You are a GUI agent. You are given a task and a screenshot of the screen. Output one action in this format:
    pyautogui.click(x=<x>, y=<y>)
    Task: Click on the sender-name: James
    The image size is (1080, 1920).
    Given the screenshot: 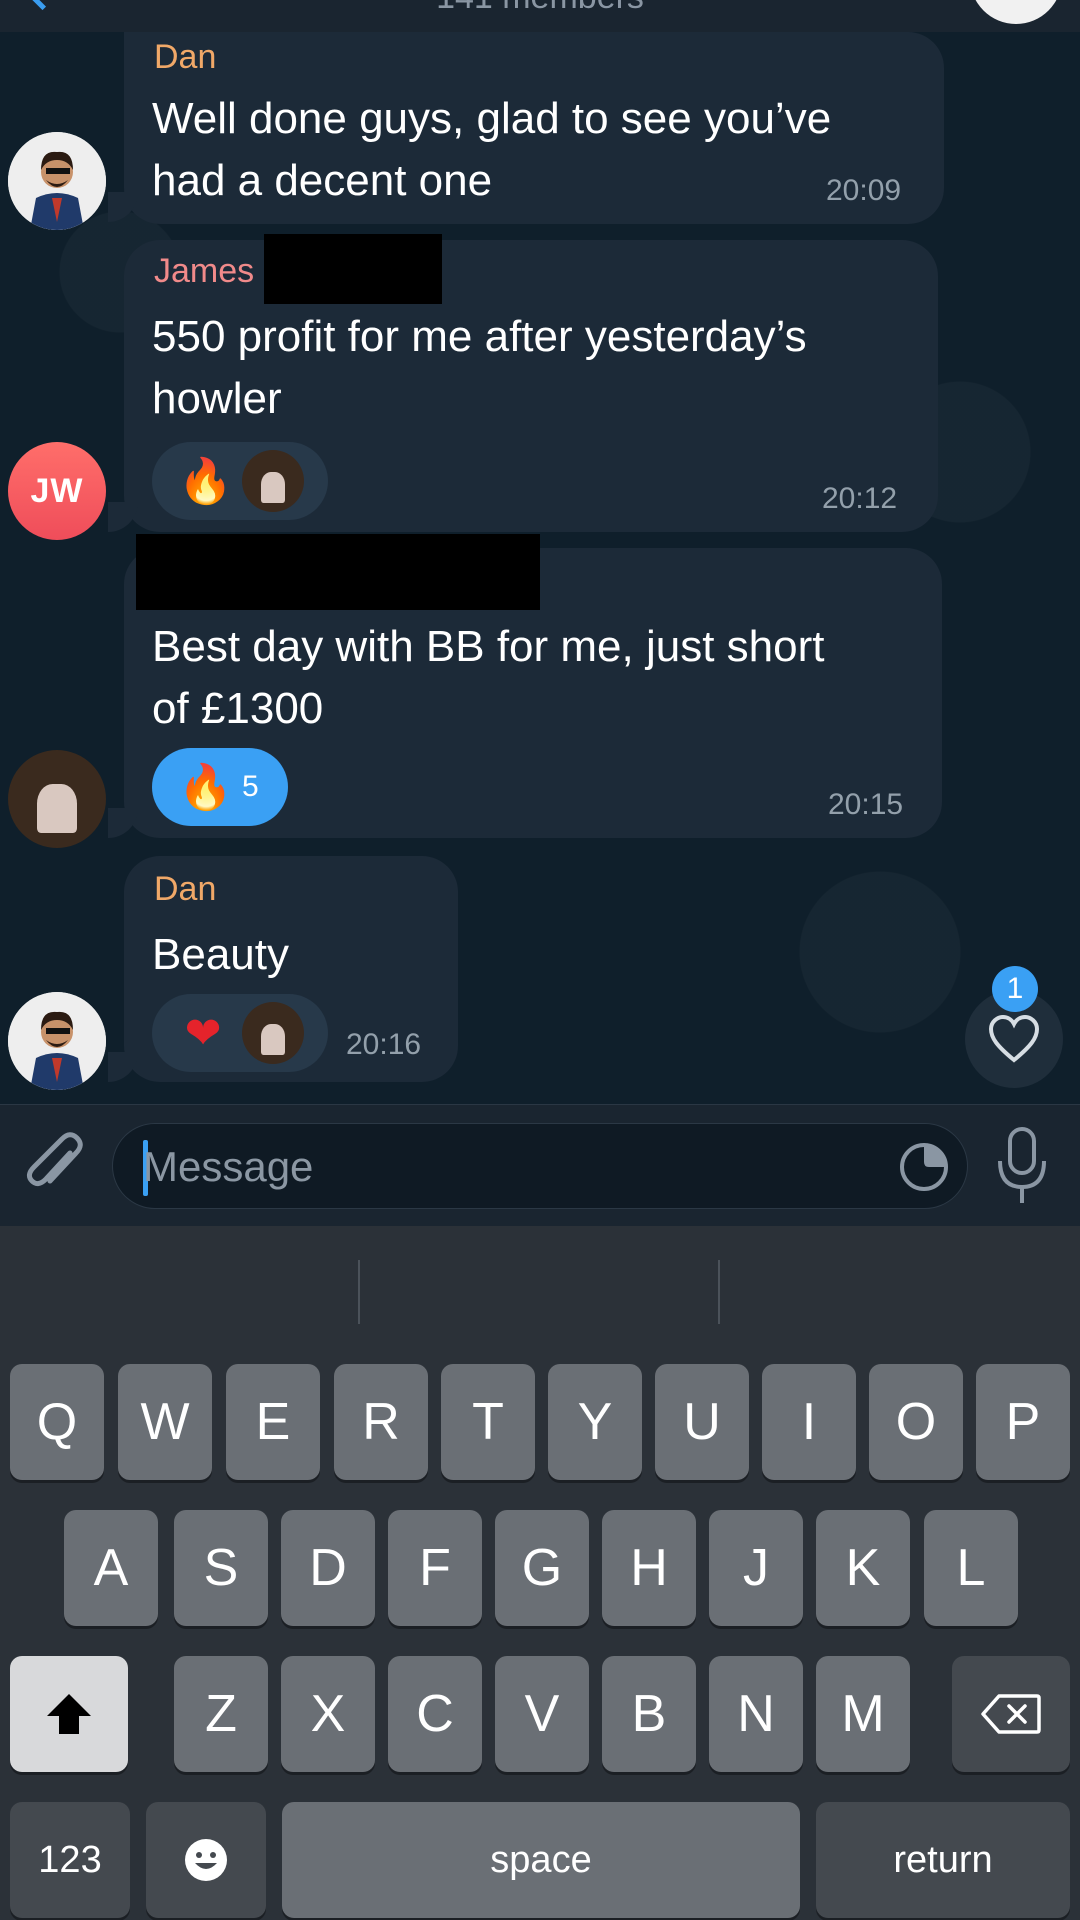 What is the action you would take?
    pyautogui.click(x=204, y=271)
    